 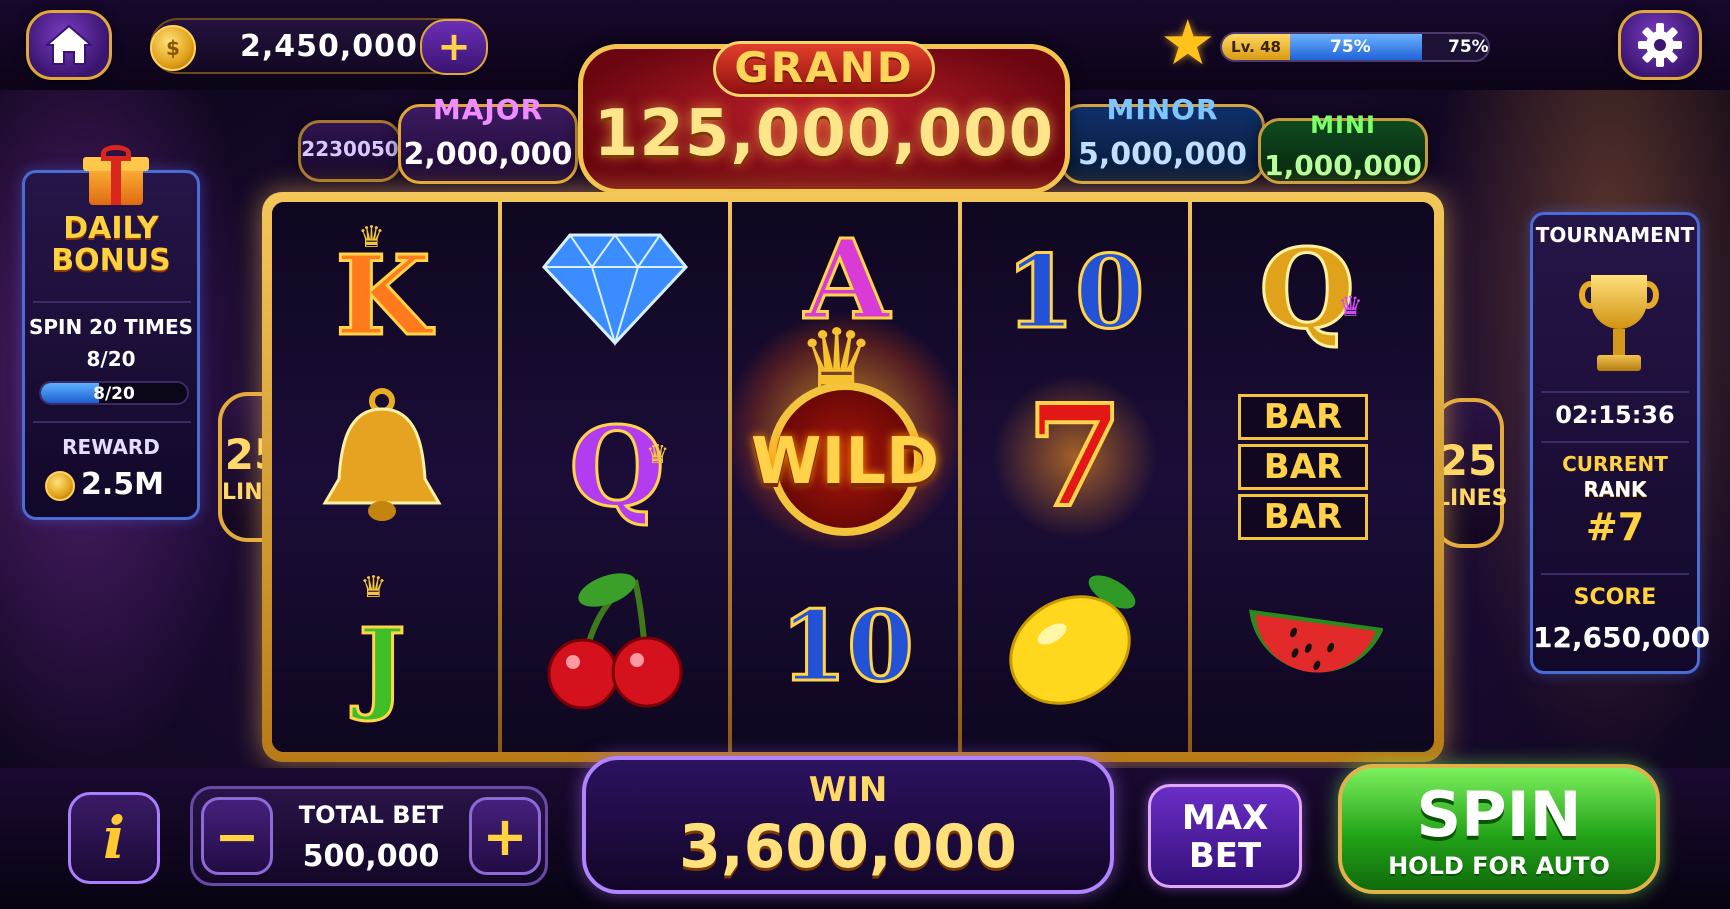 What do you see at coordinates (60, 485) in the screenshot?
I see `coin-icon` at bounding box center [60, 485].